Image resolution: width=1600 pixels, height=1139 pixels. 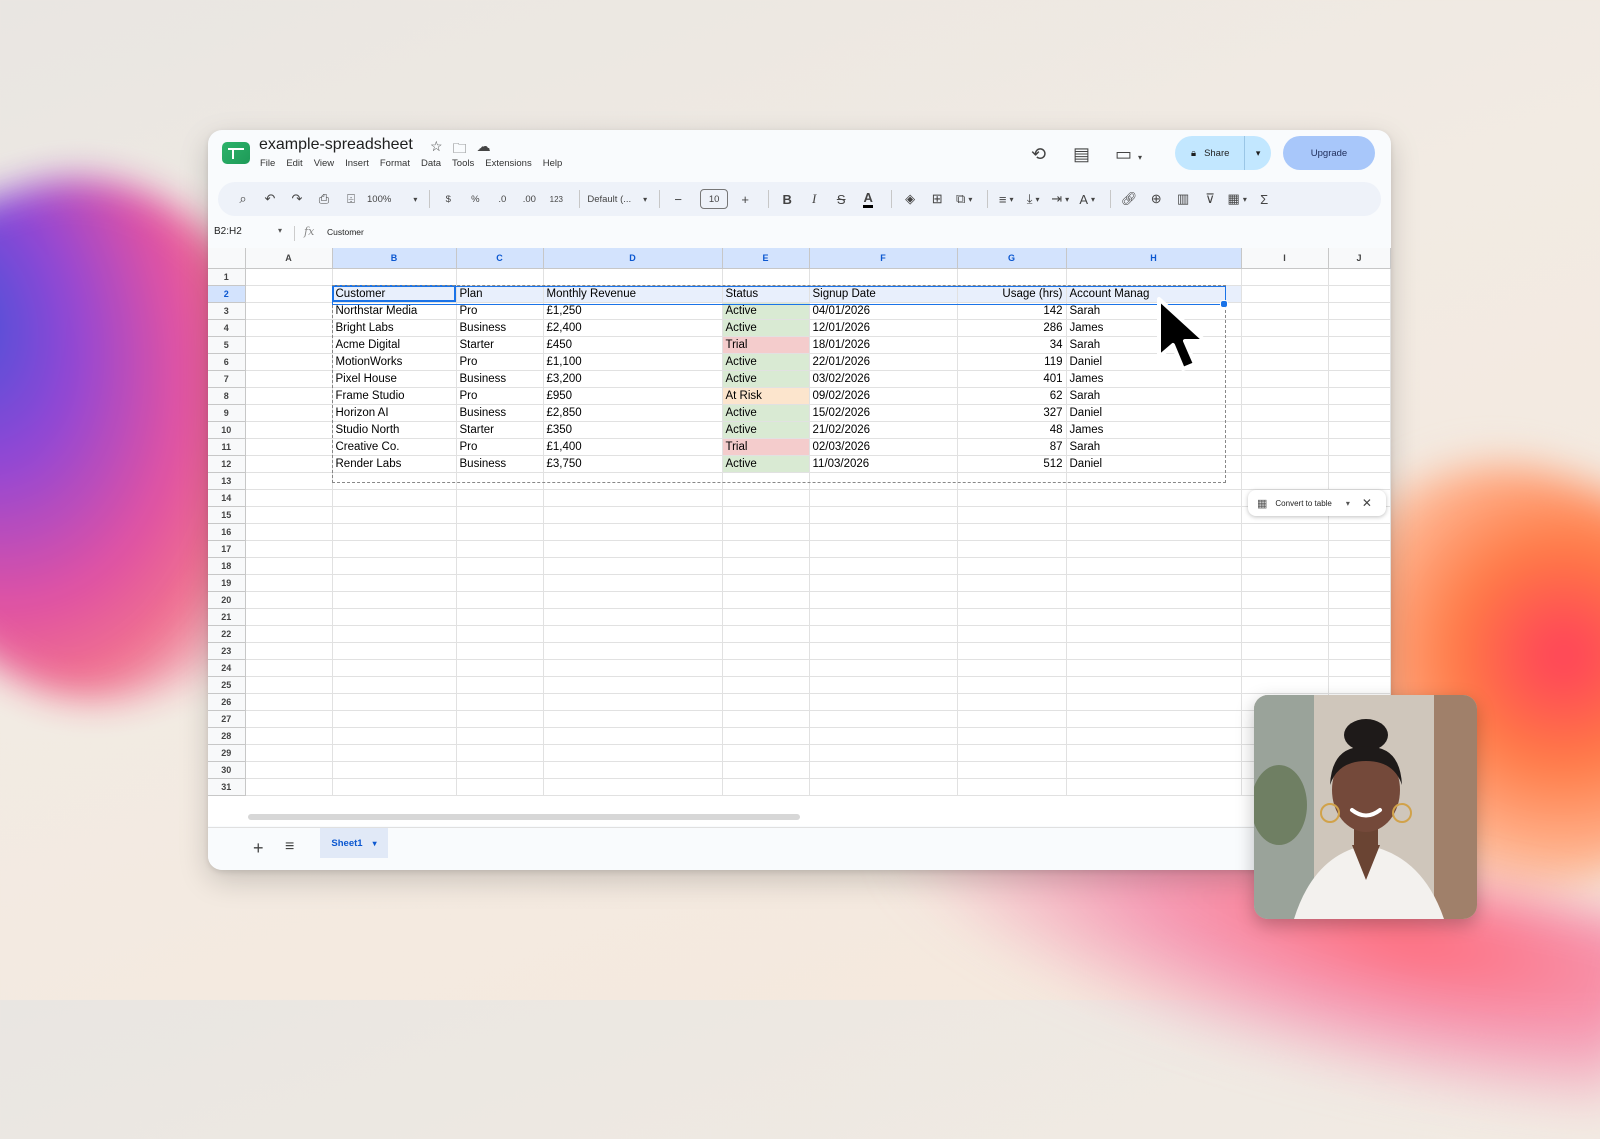 I want to click on cell: £2,400, so click(x=633, y=328).